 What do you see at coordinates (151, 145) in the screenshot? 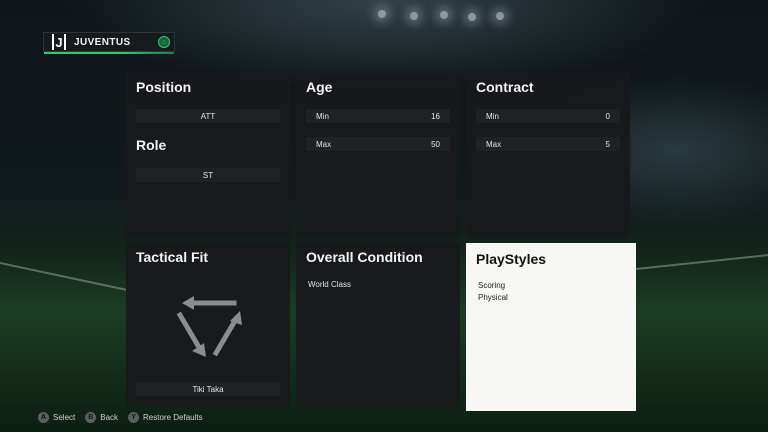
I see `role-title: Role` at bounding box center [151, 145].